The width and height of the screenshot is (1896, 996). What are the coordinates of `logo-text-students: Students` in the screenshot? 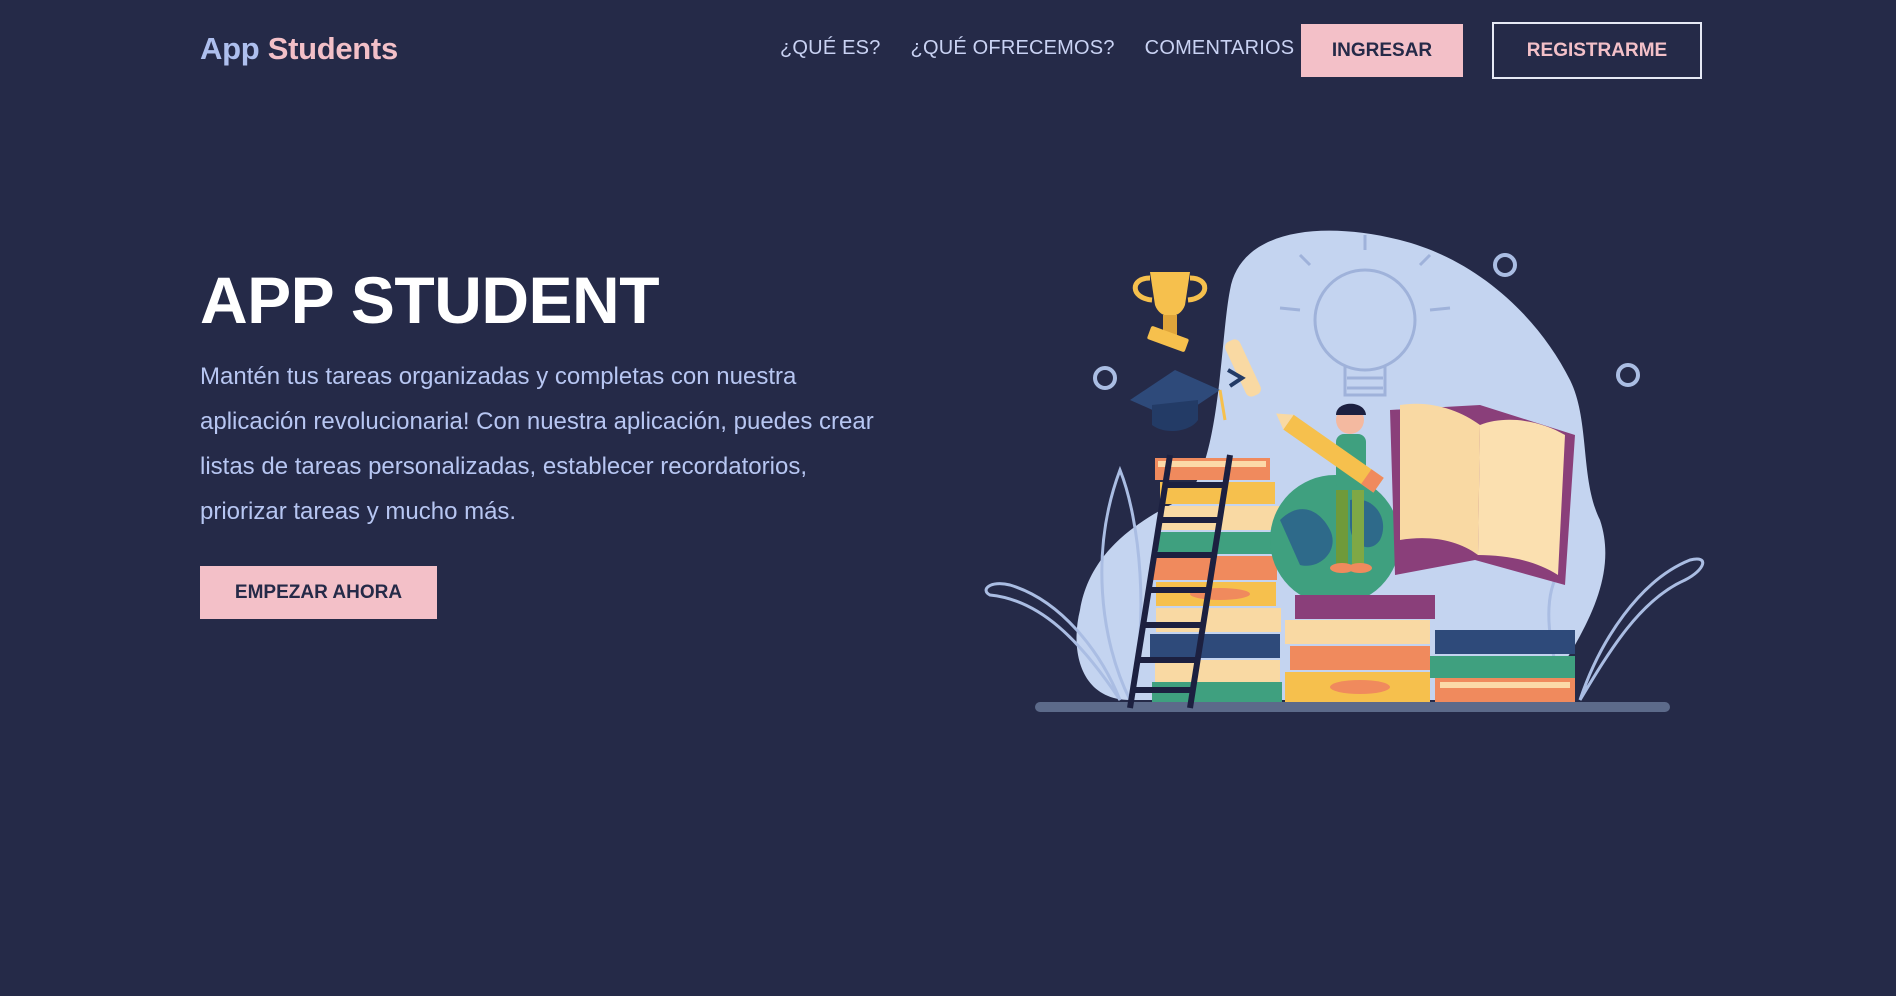 It's located at (333, 48).